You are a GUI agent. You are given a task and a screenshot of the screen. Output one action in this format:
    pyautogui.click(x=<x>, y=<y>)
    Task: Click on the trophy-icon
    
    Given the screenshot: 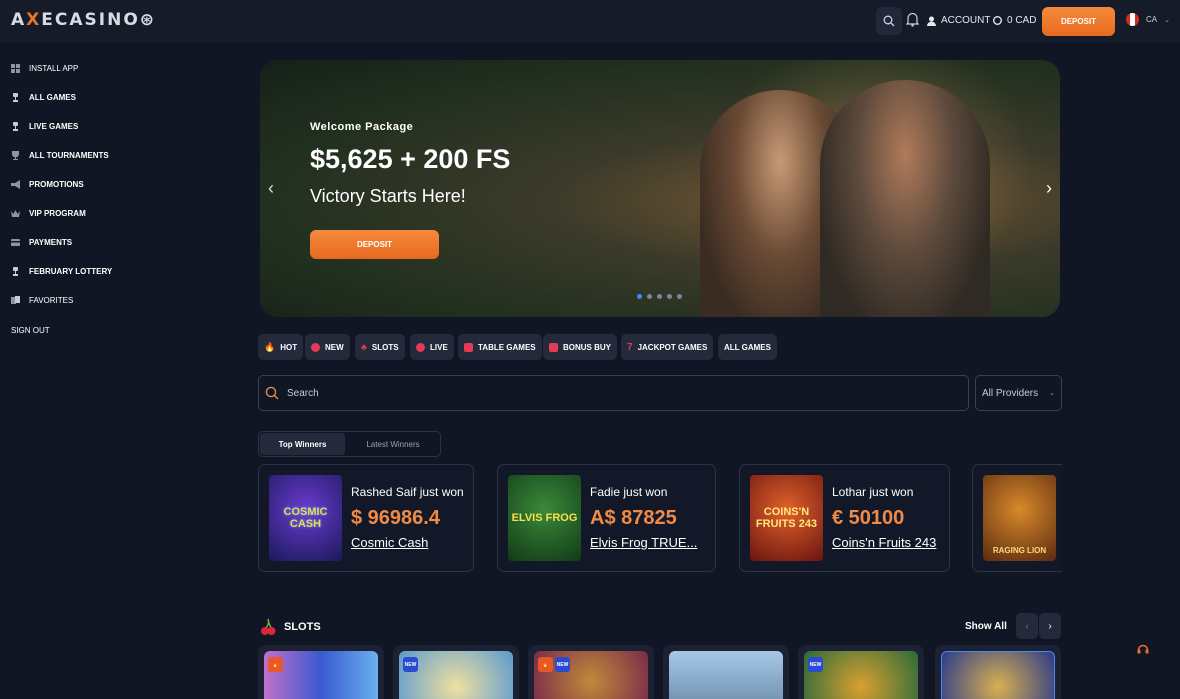 What is the action you would take?
    pyautogui.click(x=15, y=155)
    